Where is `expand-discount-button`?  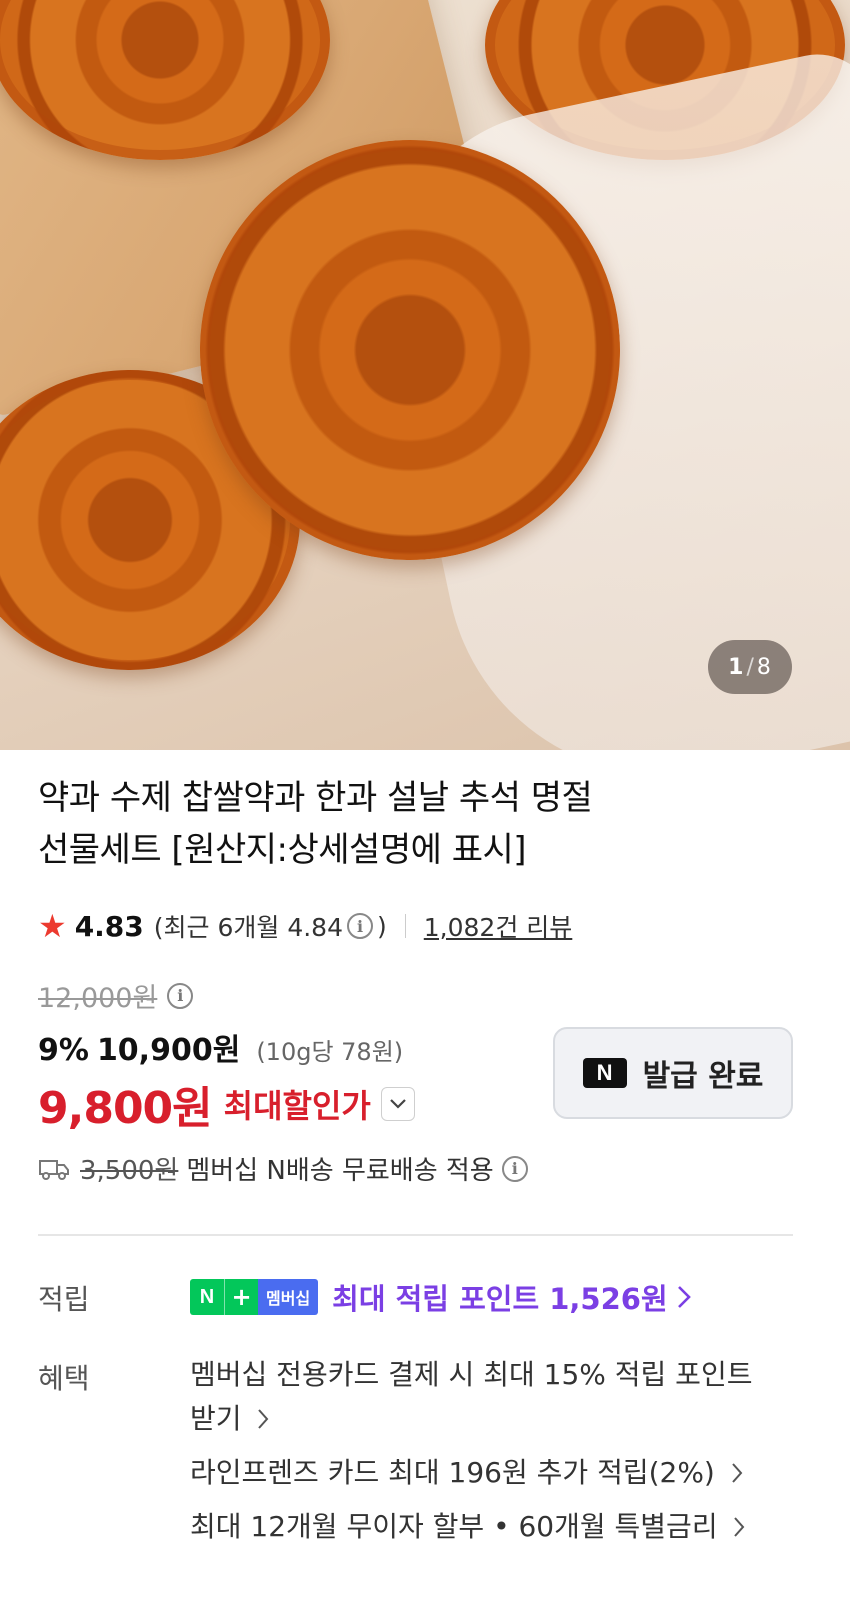
expand-discount-button is located at coordinates (397, 1104).